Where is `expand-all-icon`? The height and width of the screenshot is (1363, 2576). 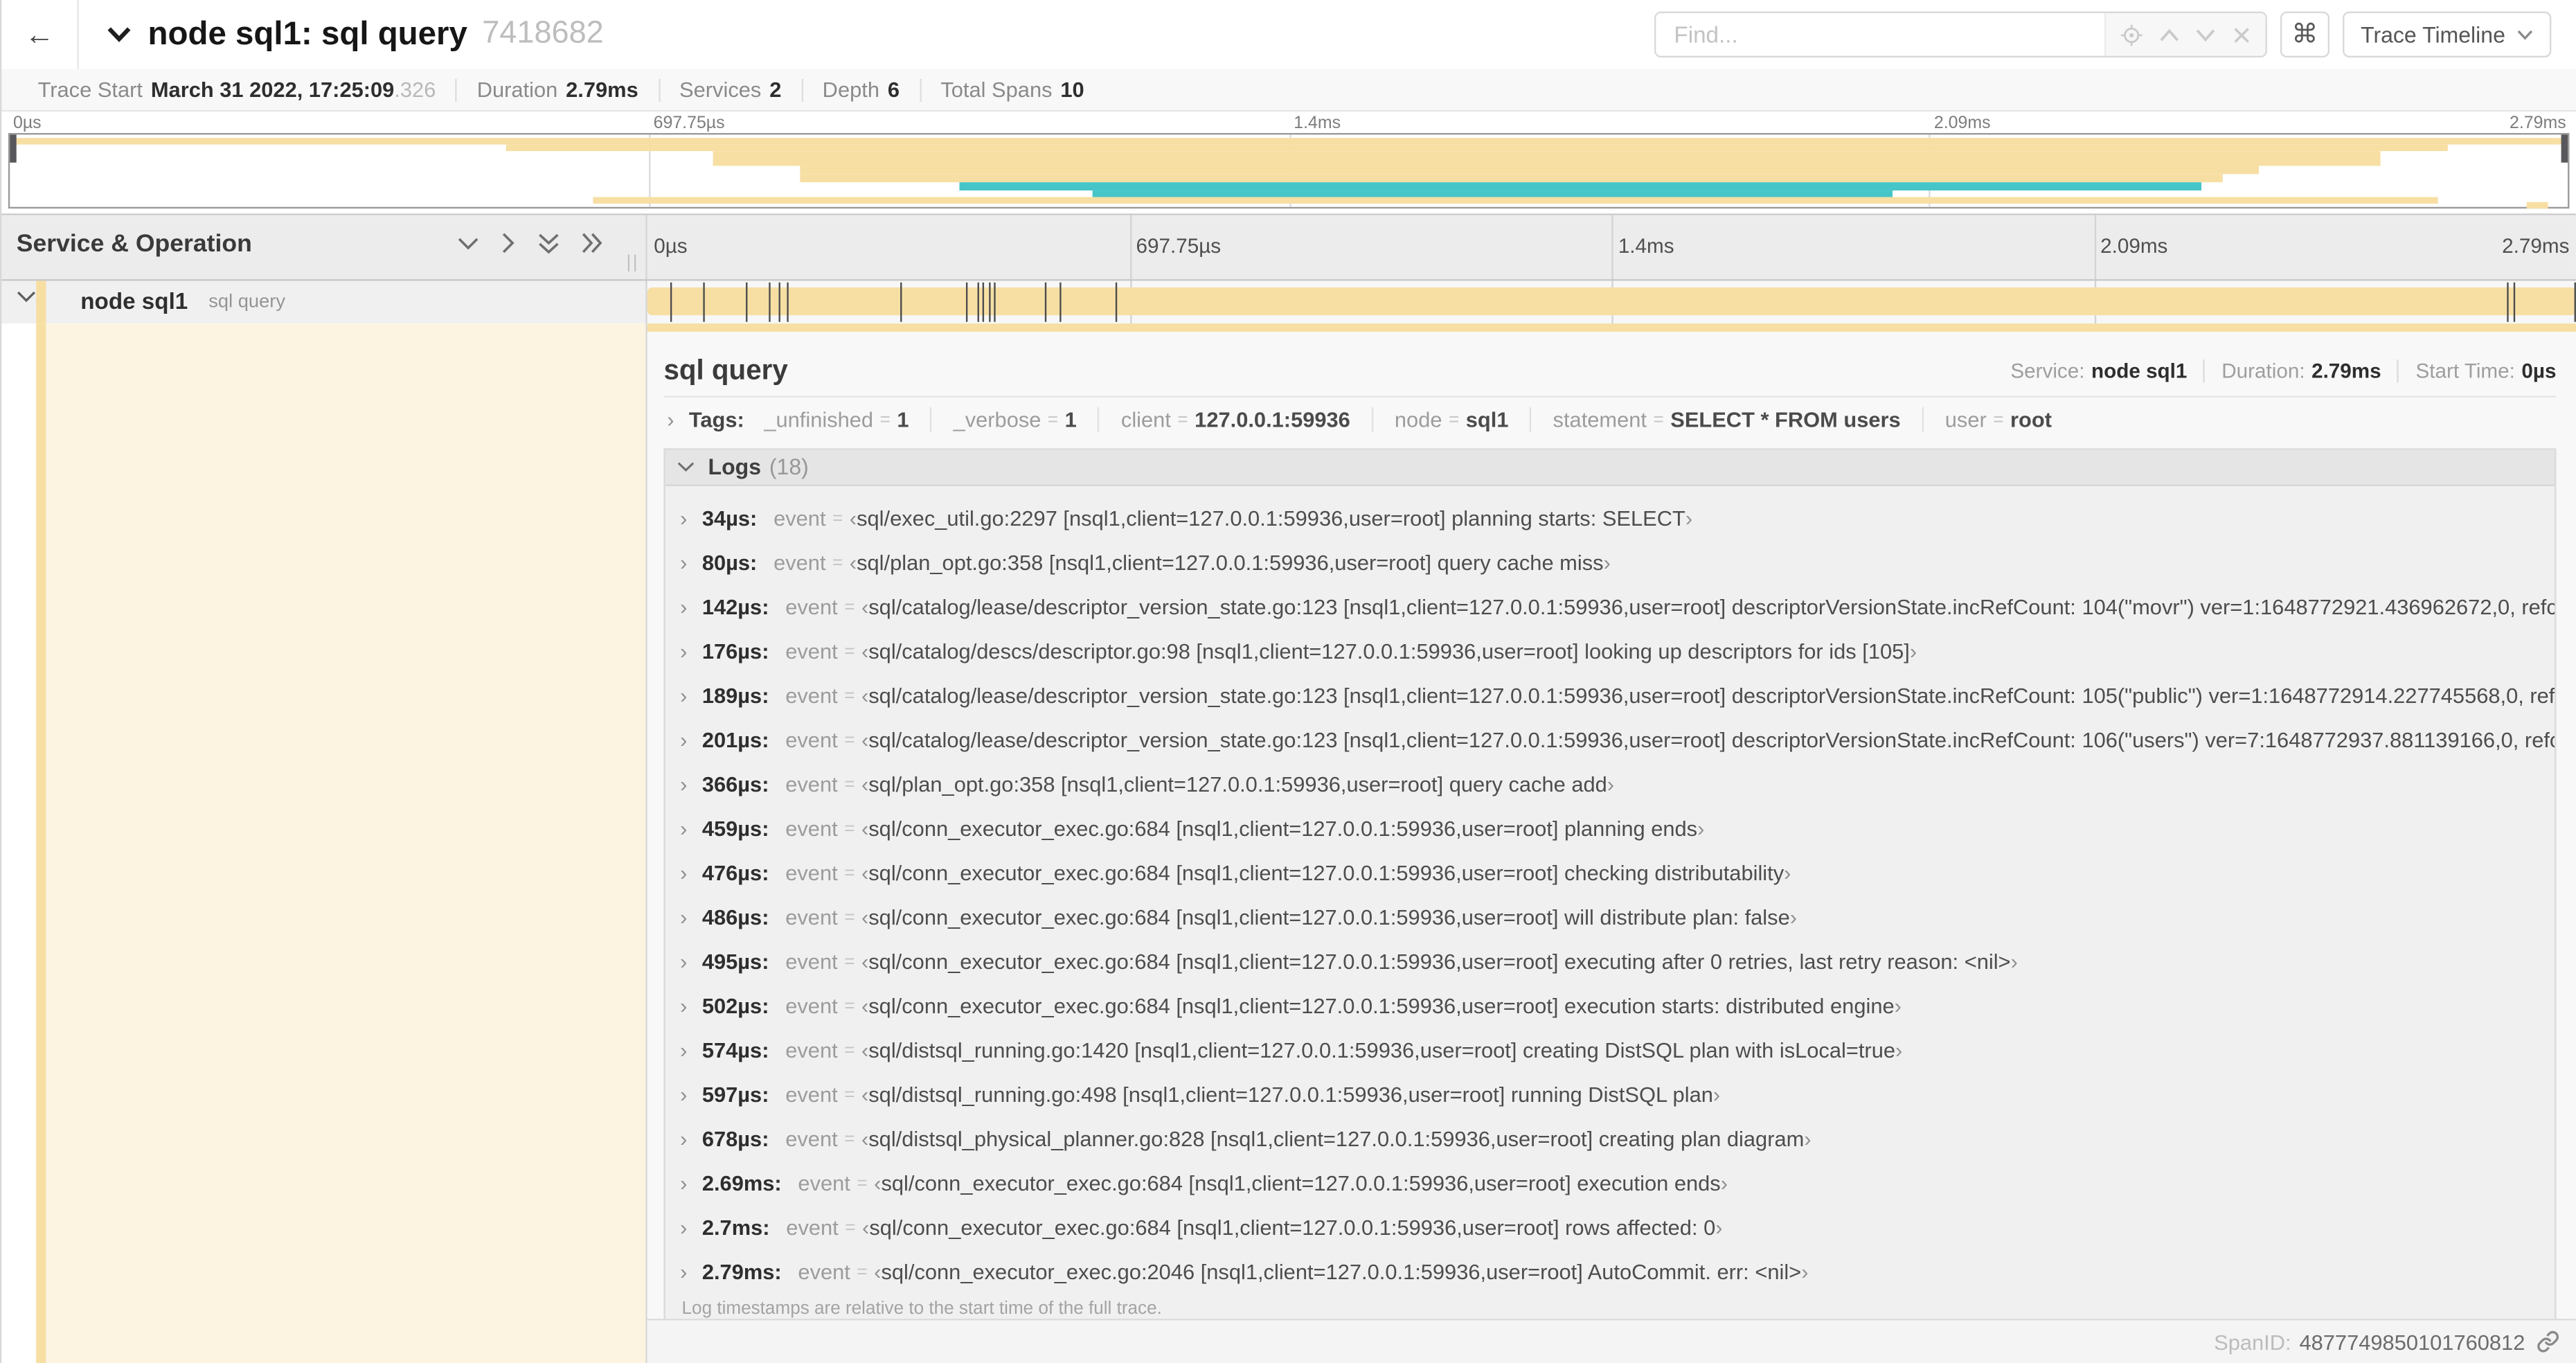 expand-all-icon is located at coordinates (592, 242).